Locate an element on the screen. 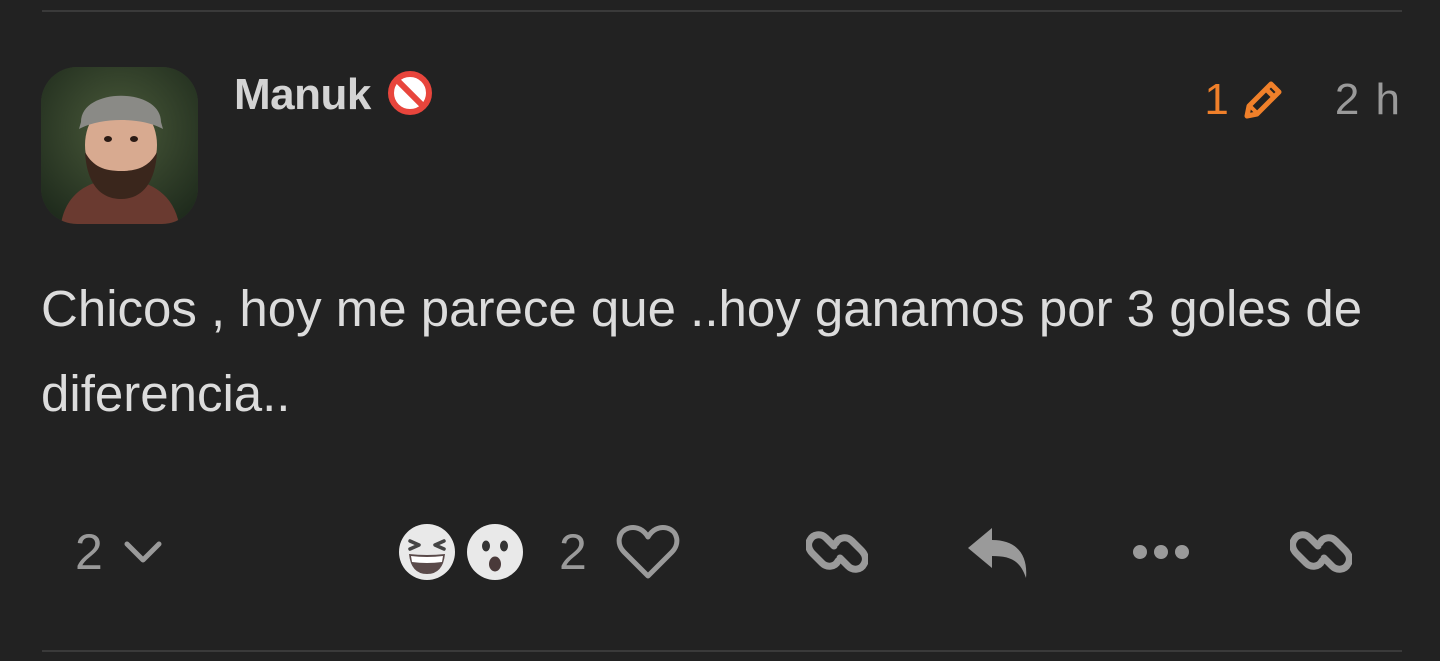  edit-count: 1 is located at coordinates (1216, 99).